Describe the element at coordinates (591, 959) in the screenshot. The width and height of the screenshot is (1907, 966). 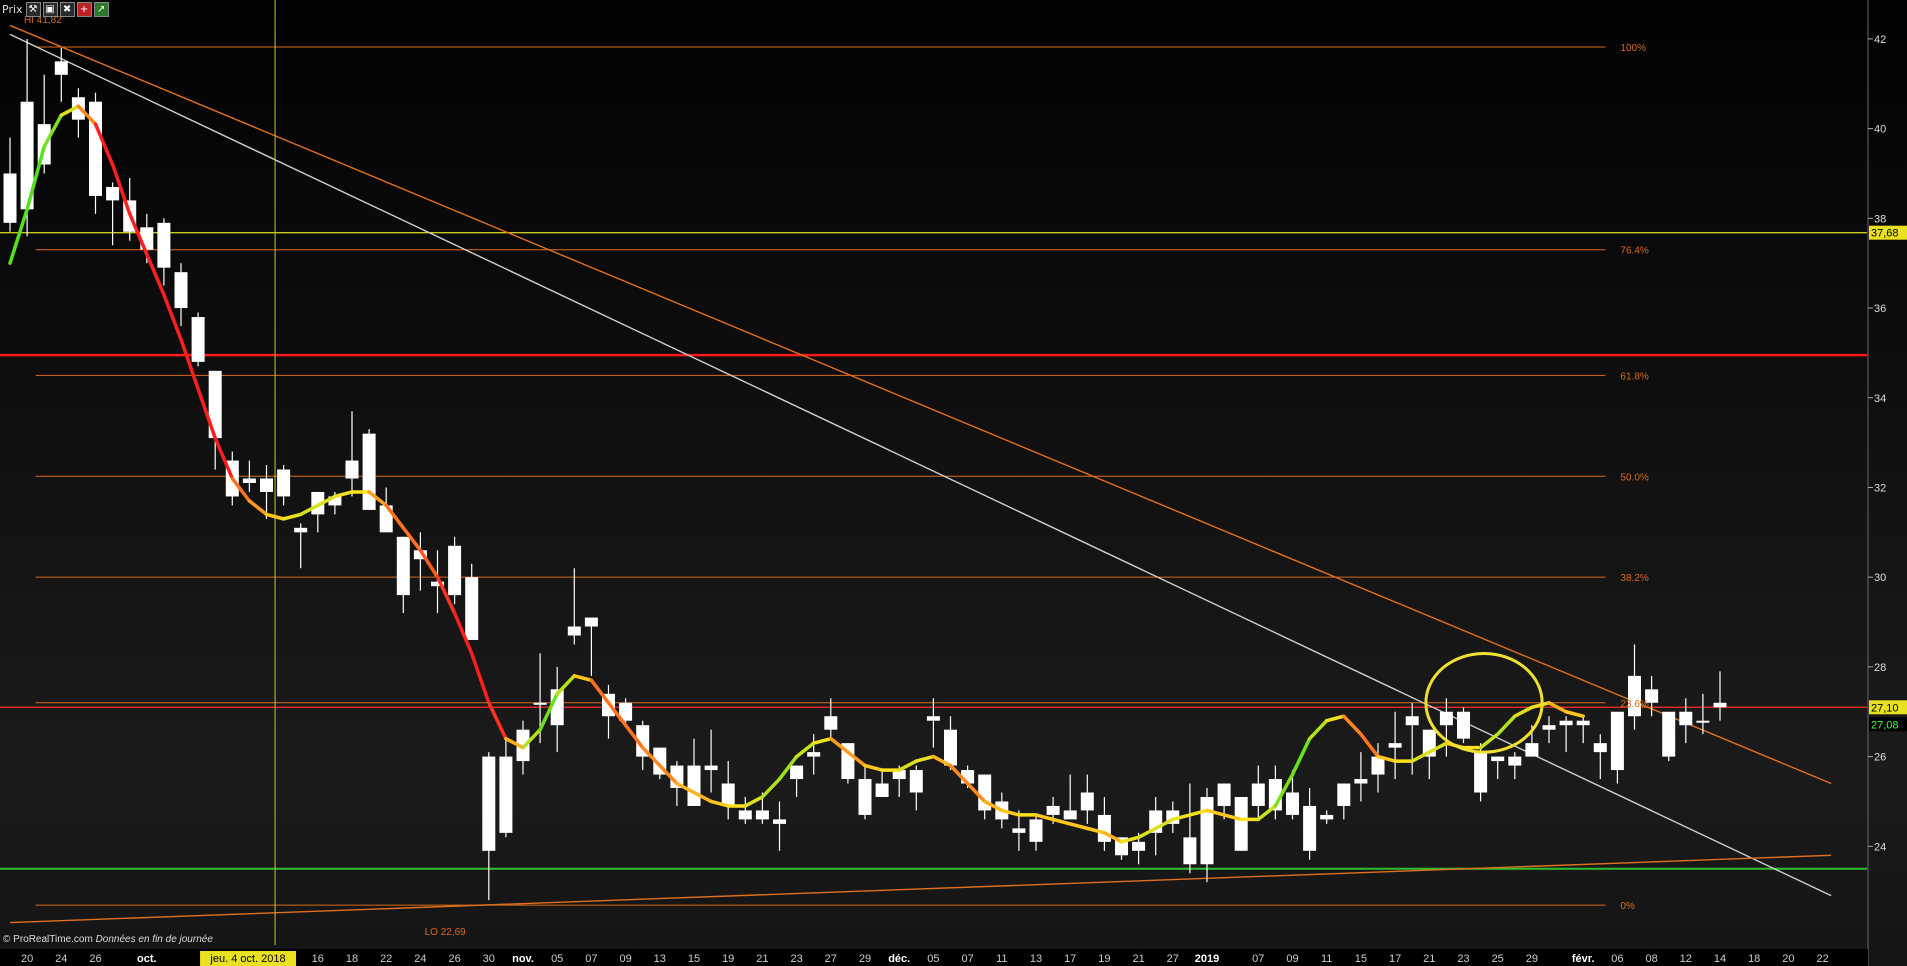
I see `date-tick-label: 07` at that location.